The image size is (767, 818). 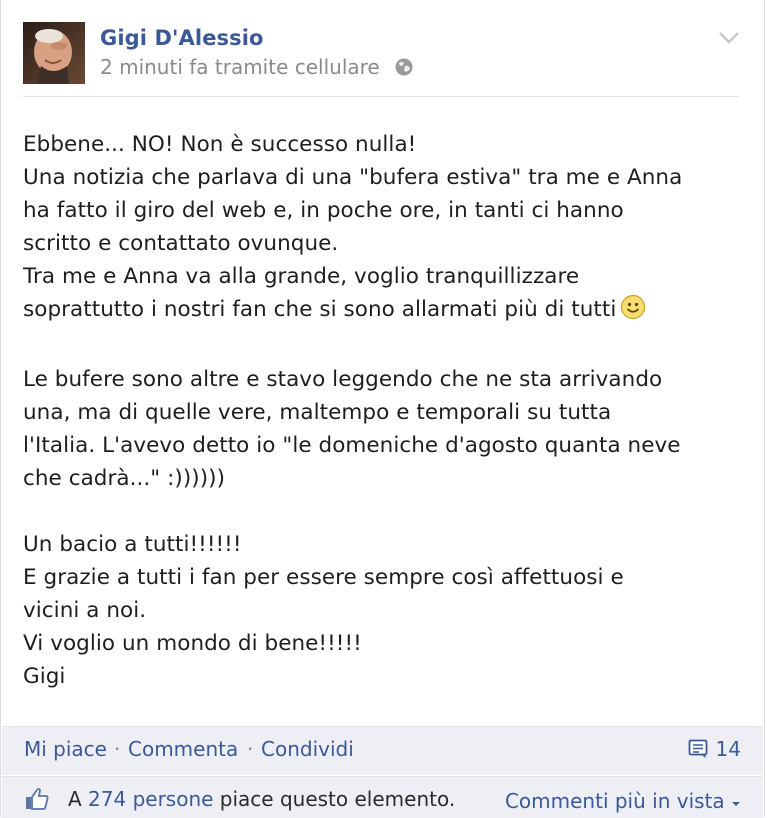 What do you see at coordinates (382, 750) in the screenshot?
I see `post-actions-bar: Mi piace · Commenta · Condividi 14` at bounding box center [382, 750].